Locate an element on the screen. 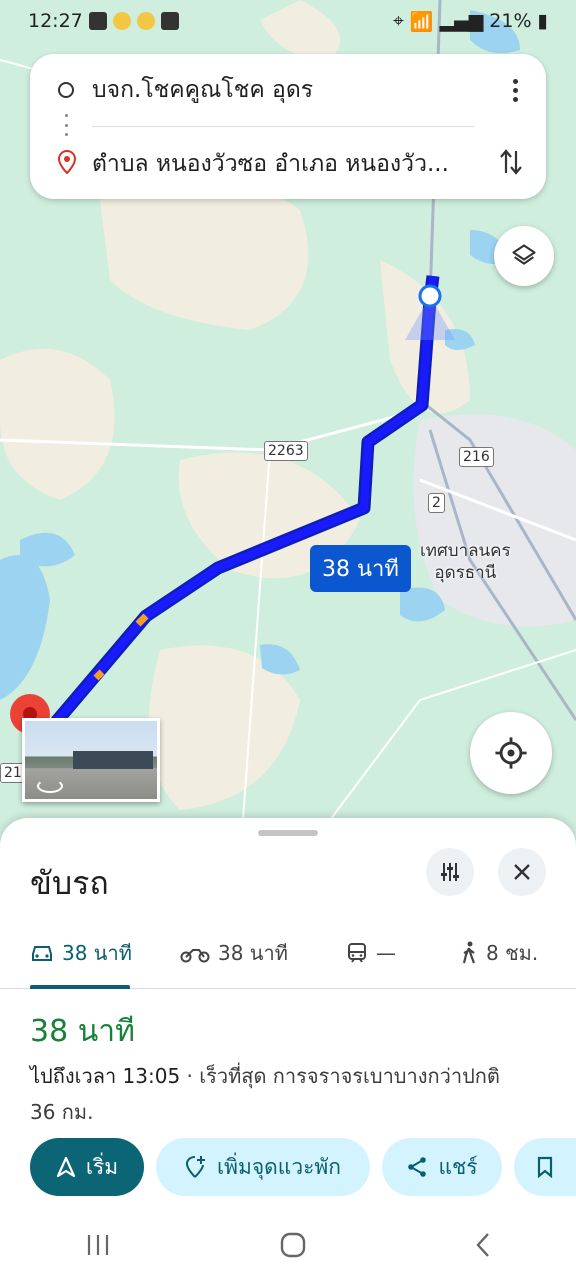 The width and height of the screenshot is (576, 1280). signal-icon: ▂▄▆ is located at coordinates (461, 21).